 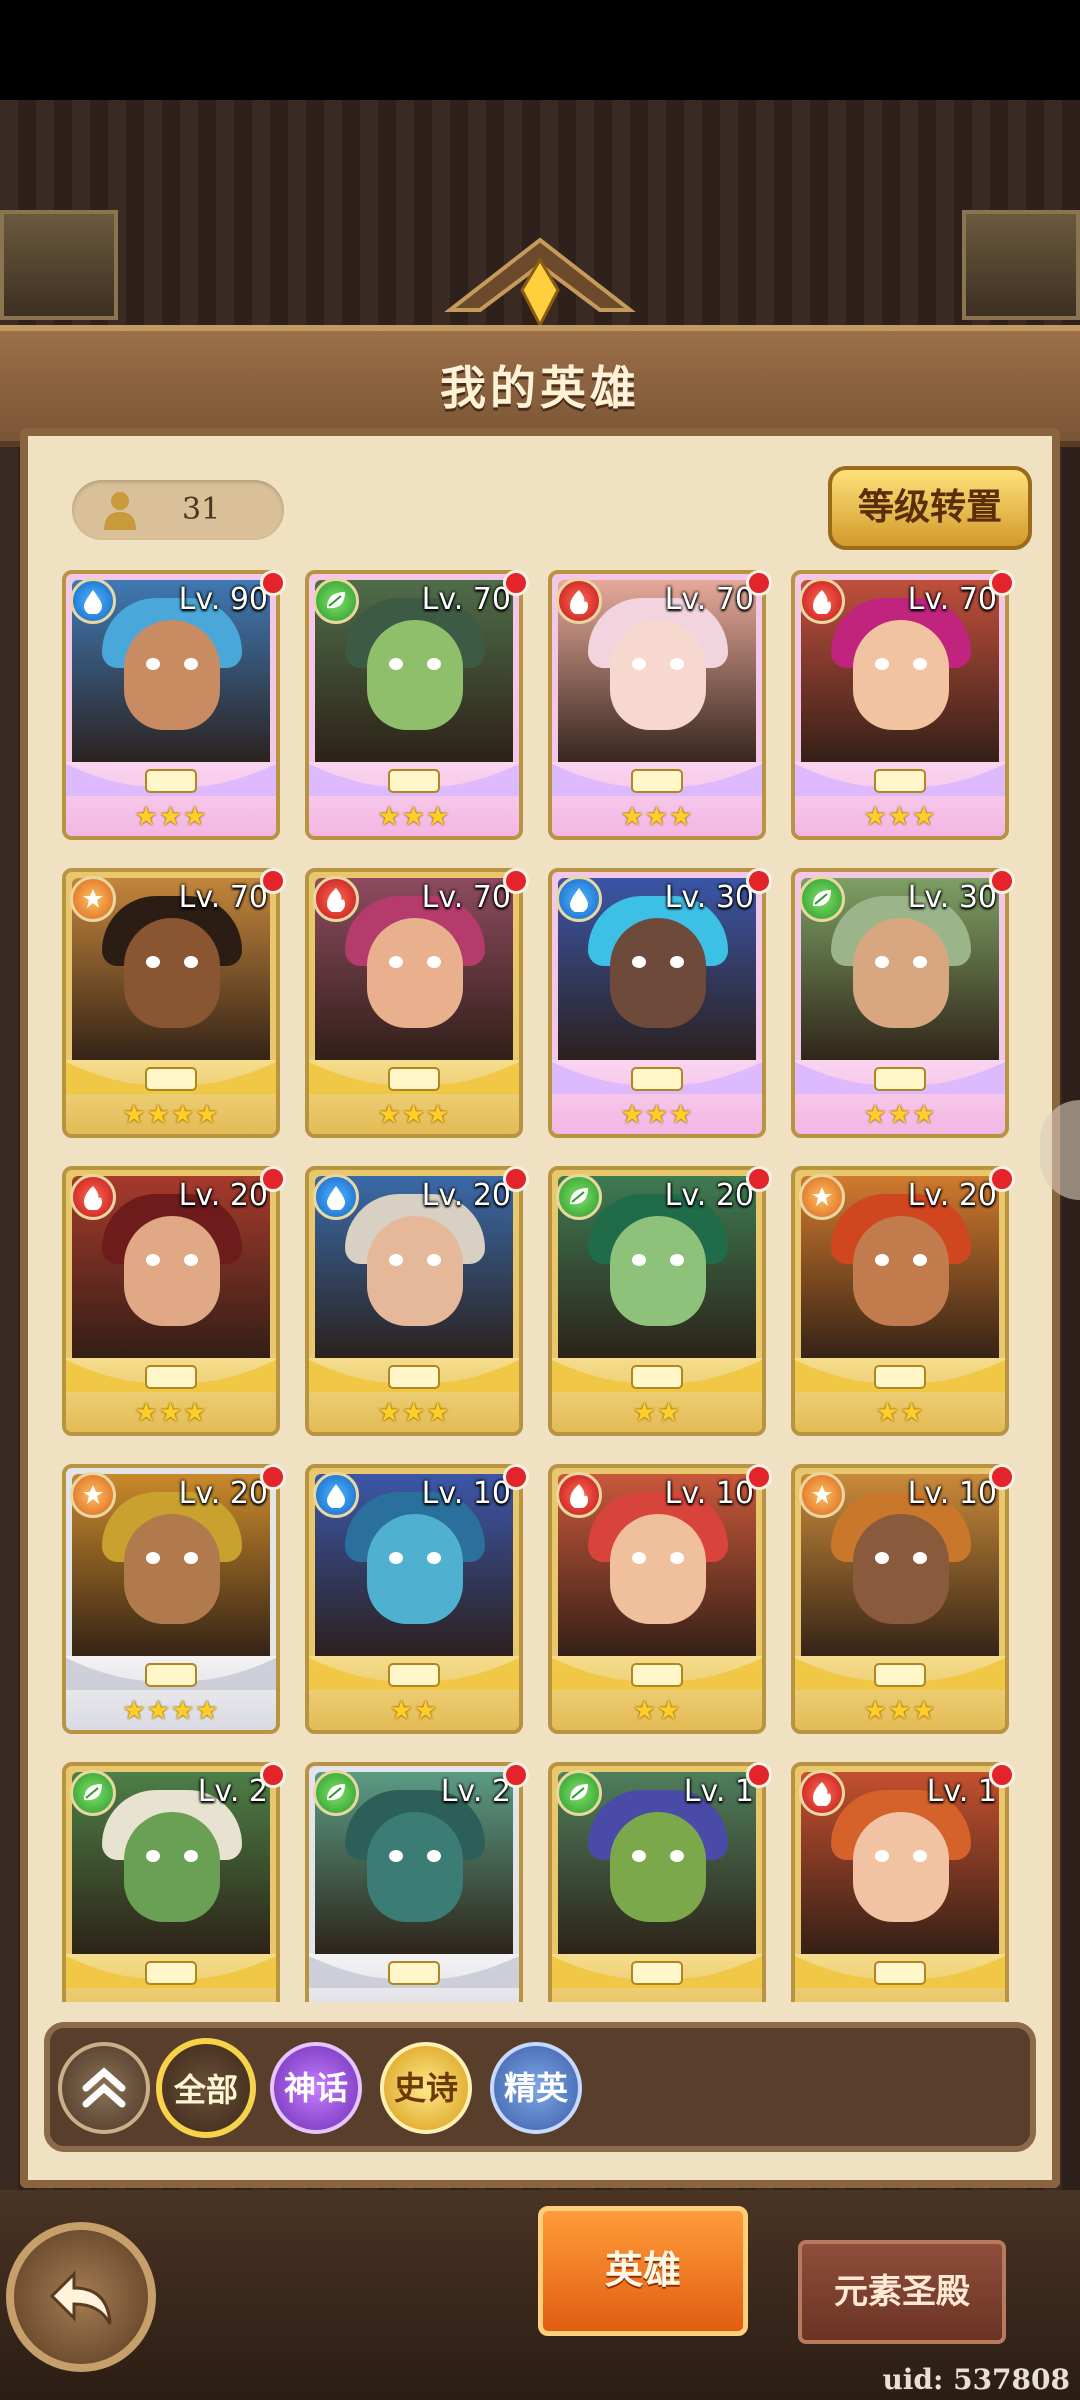 I want to click on filter-all-button: 全部, so click(x=206, y=2088).